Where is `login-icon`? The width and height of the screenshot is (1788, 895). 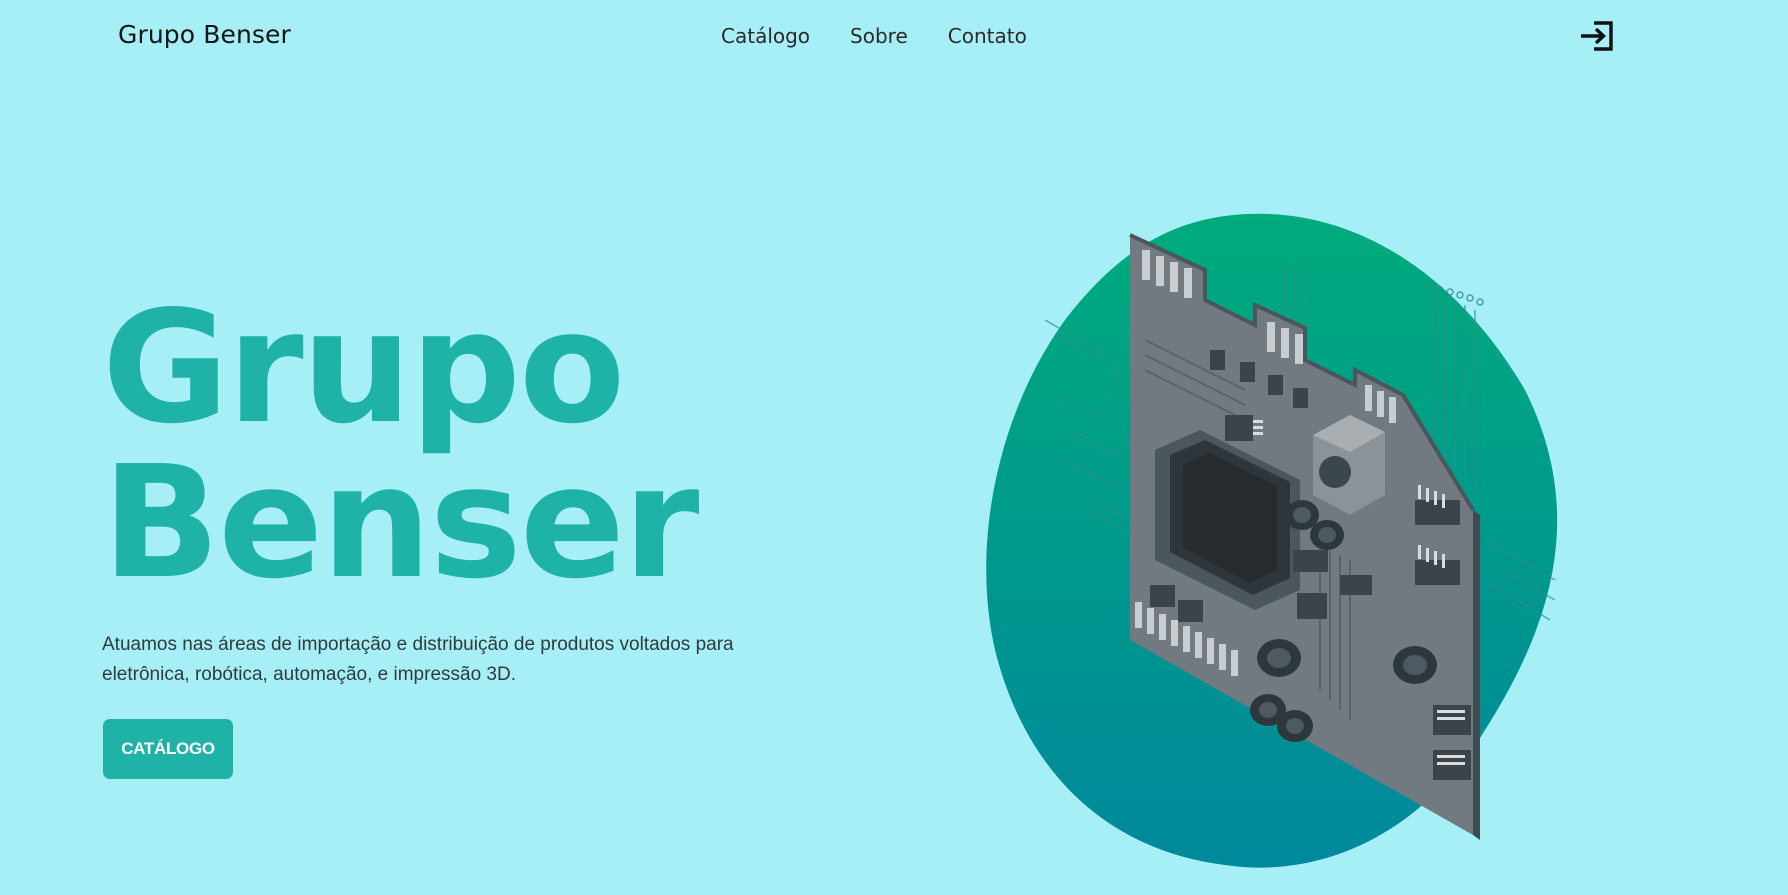 login-icon is located at coordinates (1597, 36).